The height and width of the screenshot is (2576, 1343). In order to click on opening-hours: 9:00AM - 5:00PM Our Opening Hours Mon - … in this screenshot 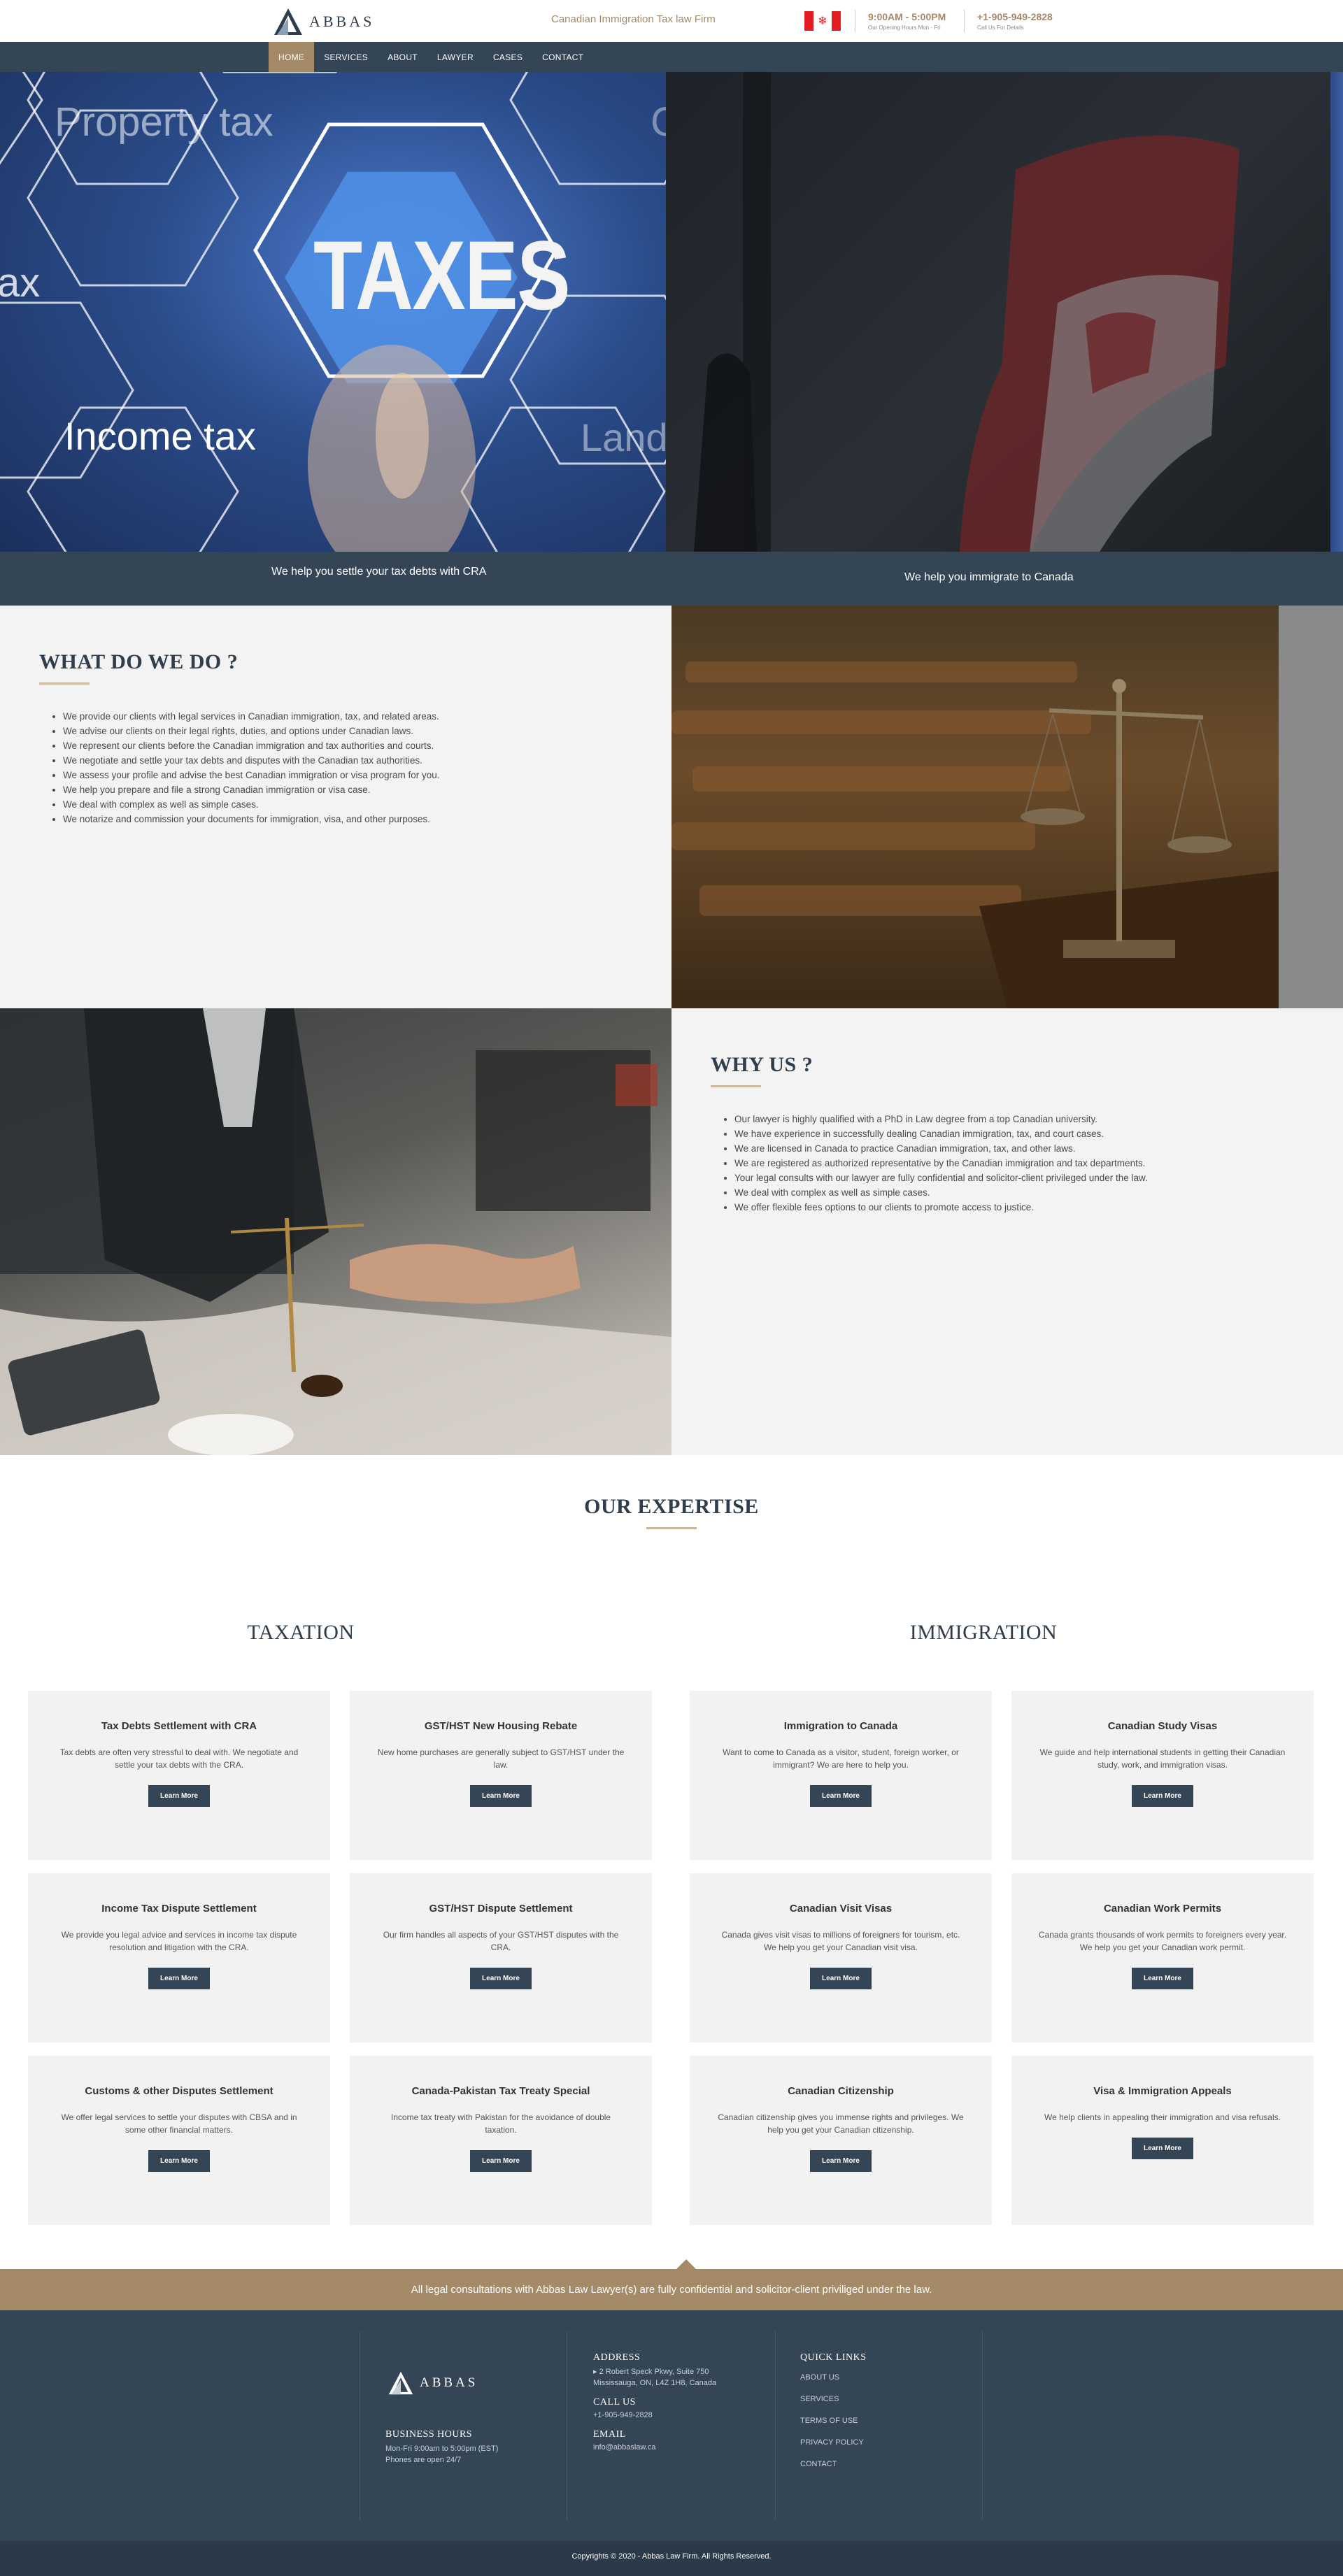, I will do `click(907, 21)`.